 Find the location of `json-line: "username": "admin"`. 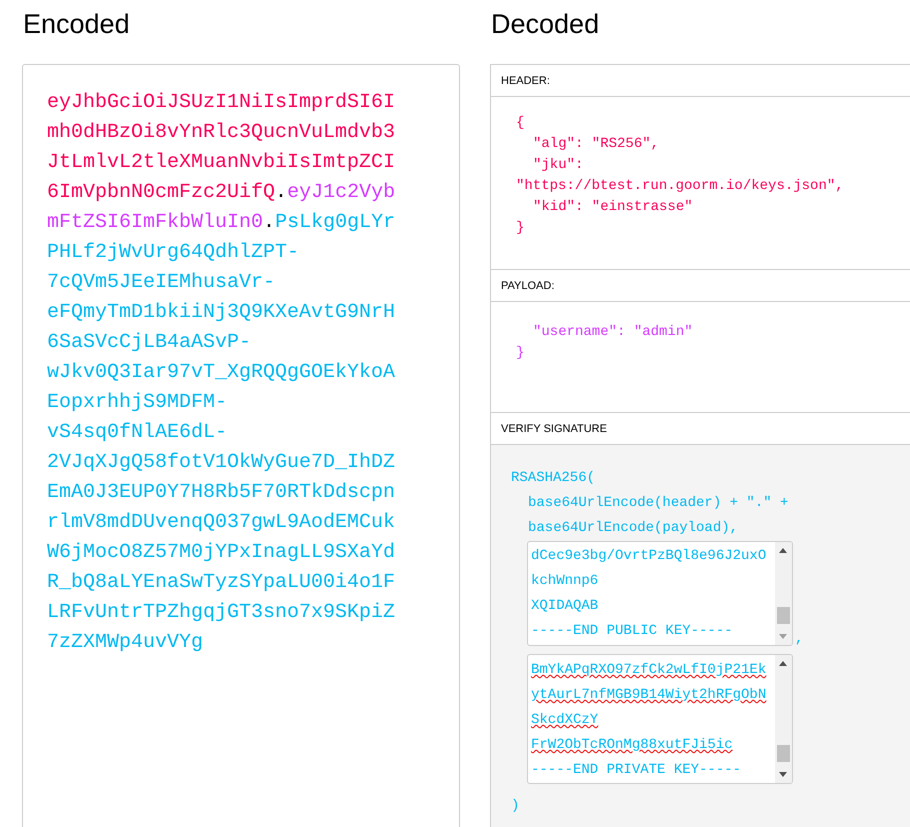

json-line: "username": "admin" is located at coordinates (613, 332).